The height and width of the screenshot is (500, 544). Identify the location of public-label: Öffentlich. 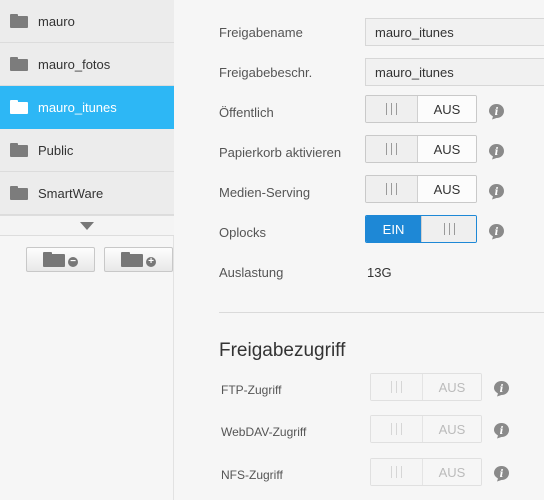
(246, 112).